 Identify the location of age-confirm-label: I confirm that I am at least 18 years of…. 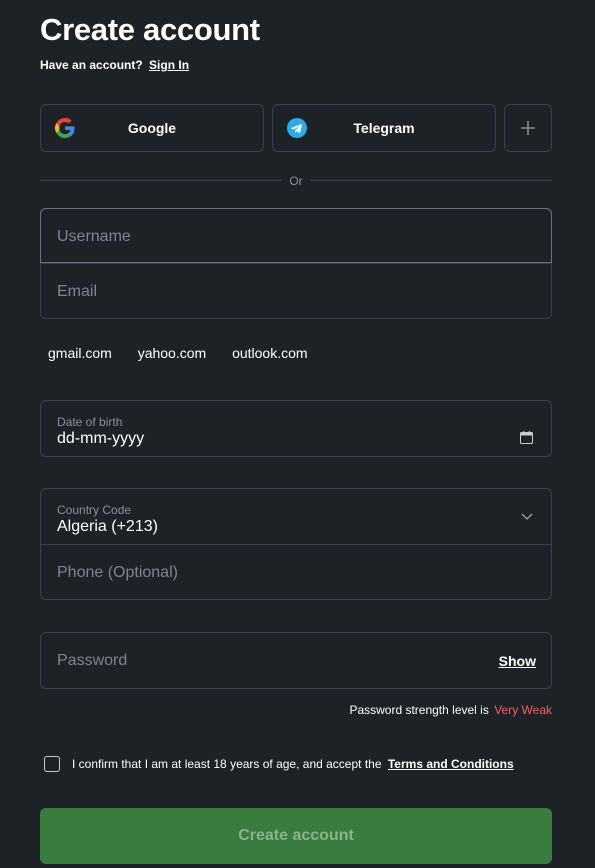
(293, 764).